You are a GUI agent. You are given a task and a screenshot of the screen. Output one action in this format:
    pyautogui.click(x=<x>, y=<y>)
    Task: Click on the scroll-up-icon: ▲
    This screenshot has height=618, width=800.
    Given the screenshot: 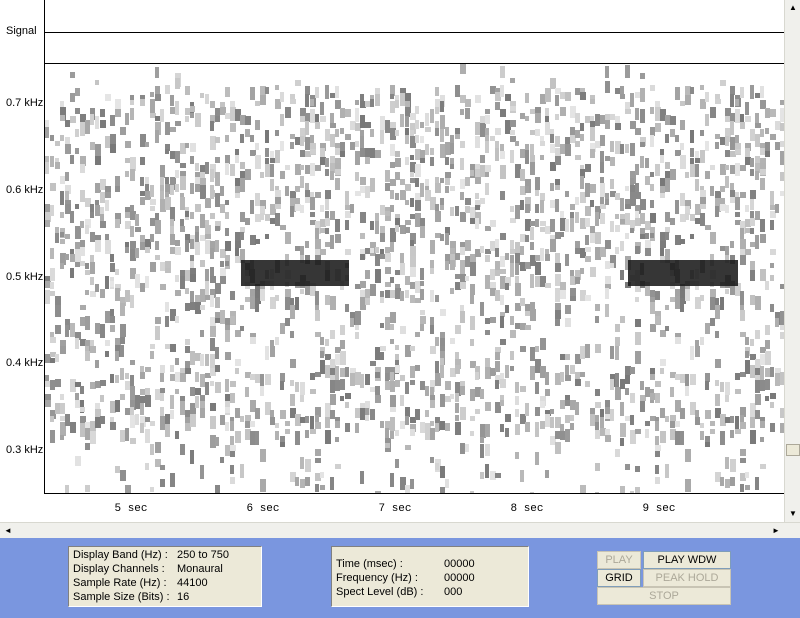 What is the action you would take?
    pyautogui.click(x=792, y=8)
    